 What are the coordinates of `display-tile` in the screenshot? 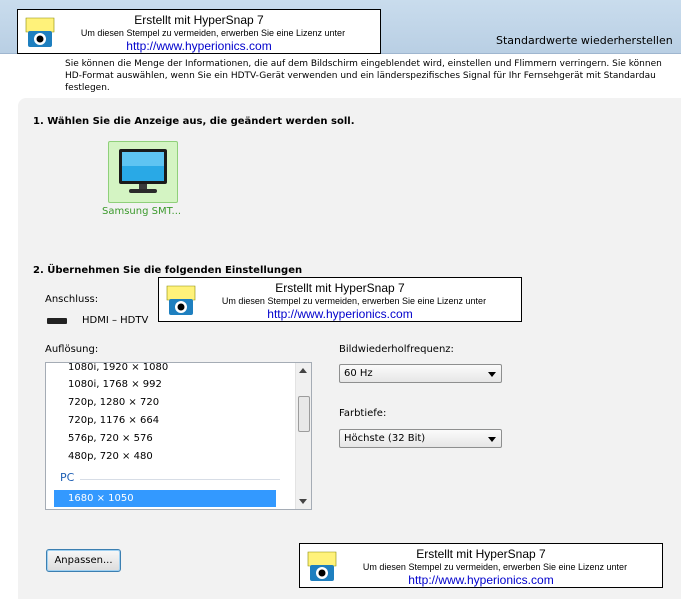 It's located at (143, 172).